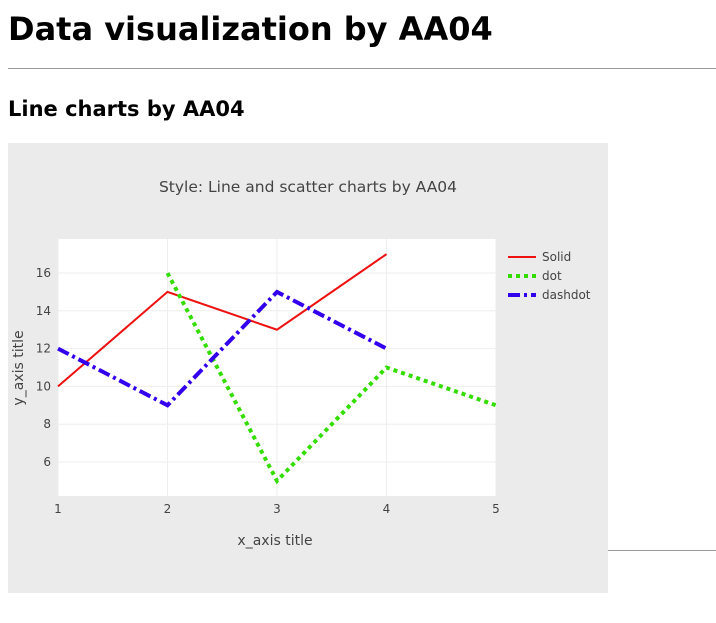 The image size is (716, 623). I want to click on y-tick-label: 16, so click(43, 273).